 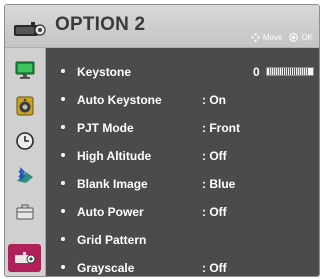 What do you see at coordinates (182, 100) in the screenshot?
I see `menu-item-auto-keystone: Auto Keystone : On` at bounding box center [182, 100].